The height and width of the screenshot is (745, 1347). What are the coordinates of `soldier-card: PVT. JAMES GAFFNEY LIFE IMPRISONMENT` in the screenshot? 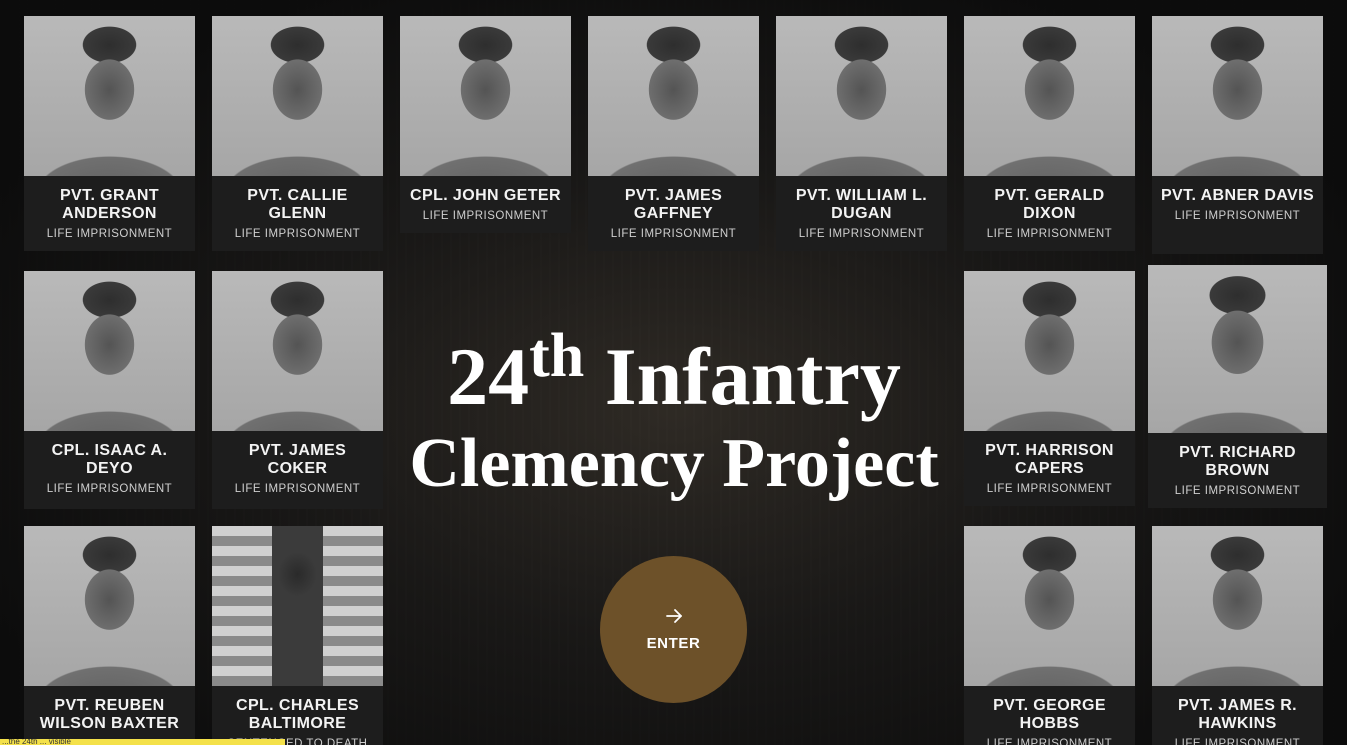 It's located at (673, 133).